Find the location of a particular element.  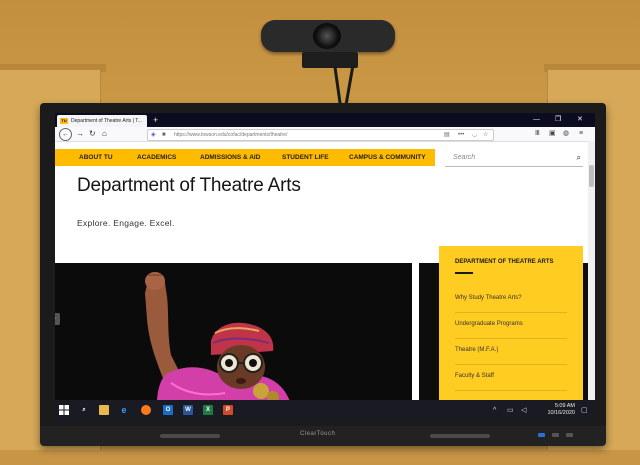

reader-view-icon: ▤ is located at coordinates (447, 135).